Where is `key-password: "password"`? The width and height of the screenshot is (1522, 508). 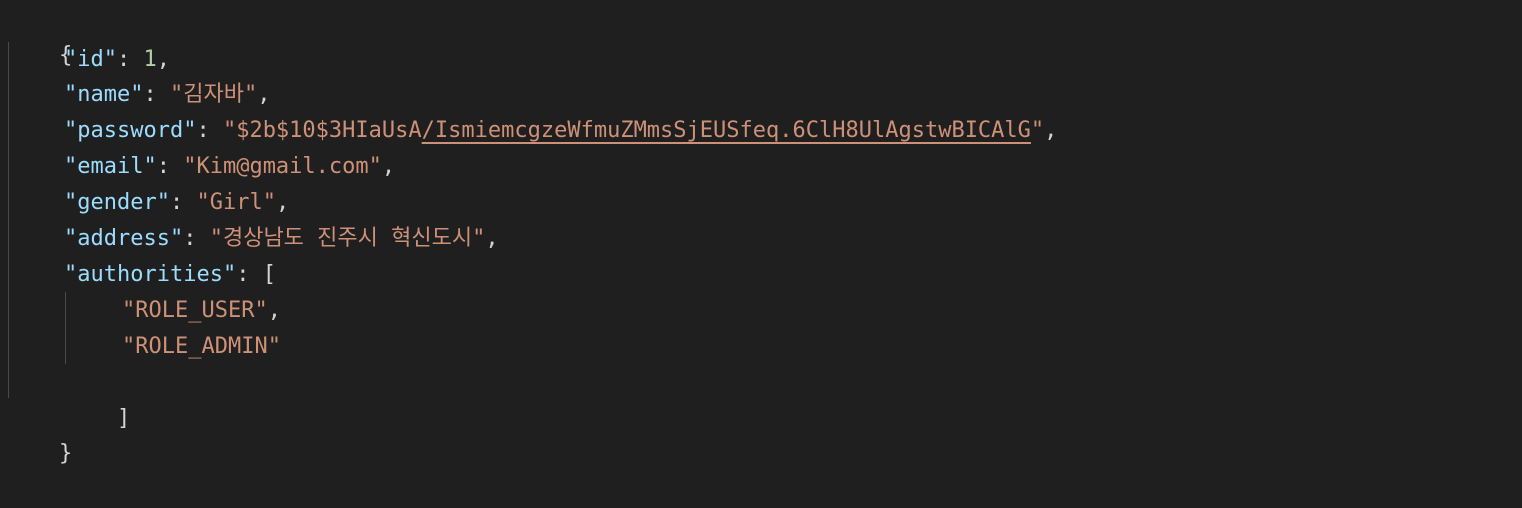
key-password: "password" is located at coordinates (130, 130).